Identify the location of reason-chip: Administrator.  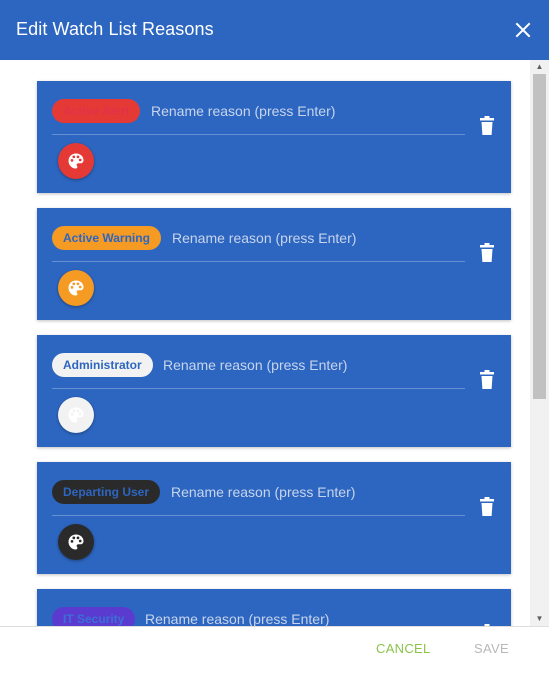
(102, 365).